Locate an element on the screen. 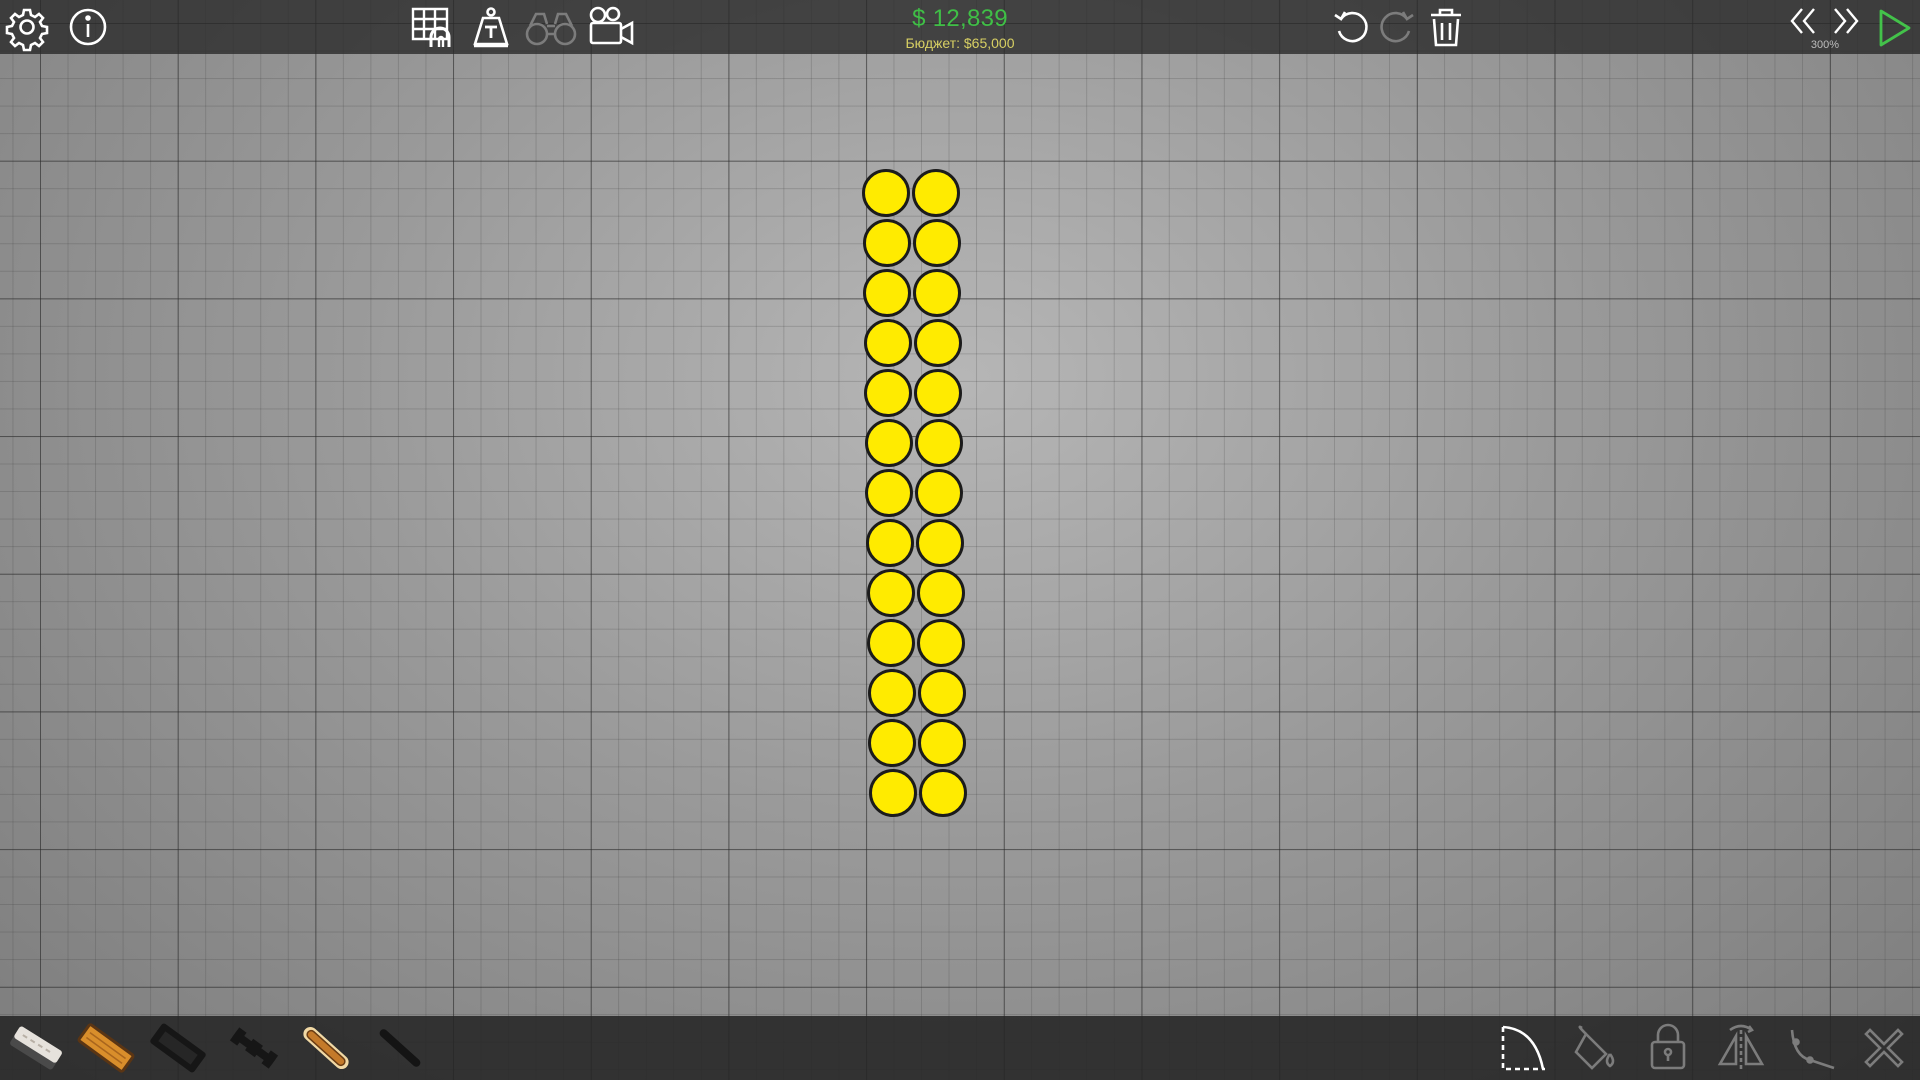 The height and width of the screenshot is (1080, 1920). budget-label: Бюджет: $65,000 is located at coordinates (960, 43).